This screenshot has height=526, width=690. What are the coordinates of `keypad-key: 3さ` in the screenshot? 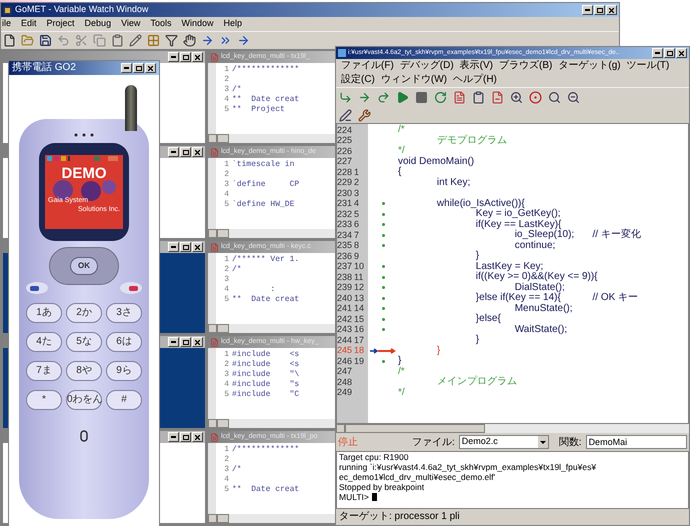 It's located at (124, 313).